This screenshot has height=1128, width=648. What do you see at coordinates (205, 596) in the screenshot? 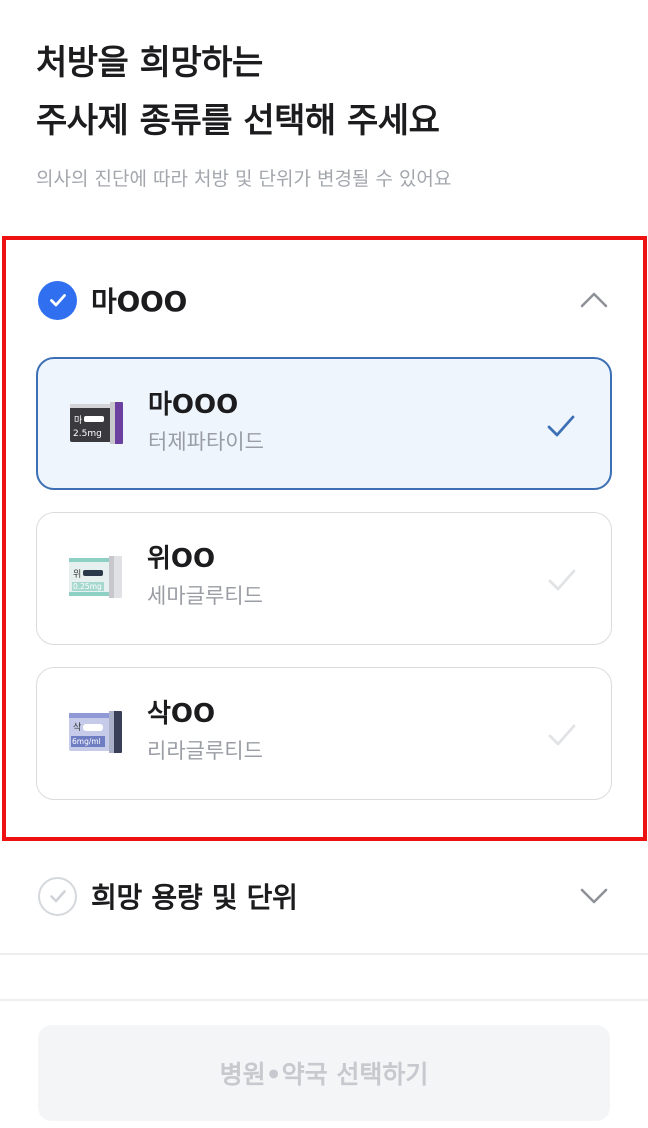
I see `option-ingredient: 세마글루티드` at bounding box center [205, 596].